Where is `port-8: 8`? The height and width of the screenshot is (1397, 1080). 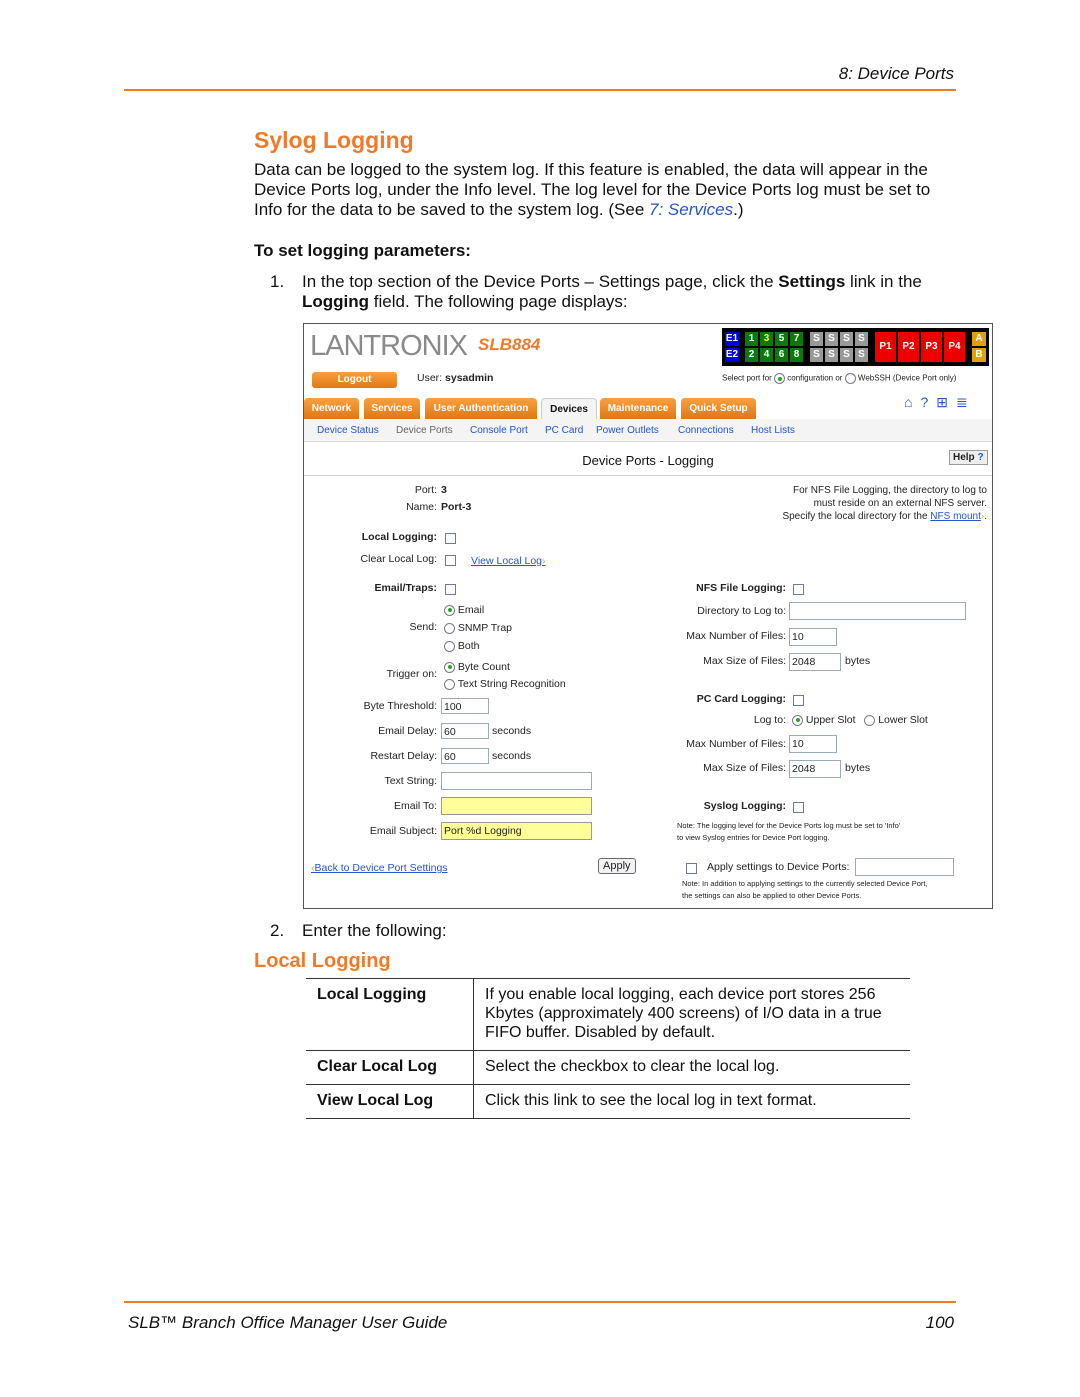 port-8: 8 is located at coordinates (796, 355).